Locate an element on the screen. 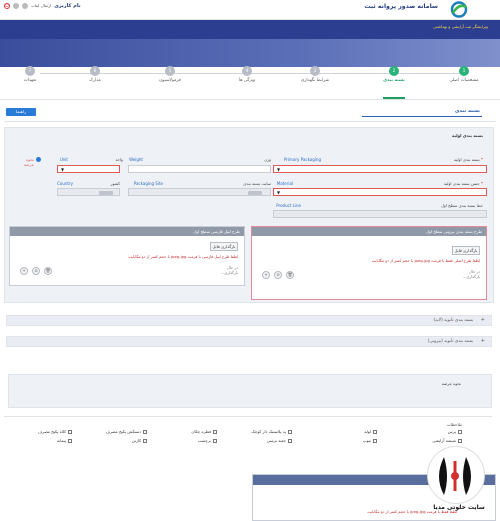  steps-divider is located at coordinates (250, 99).